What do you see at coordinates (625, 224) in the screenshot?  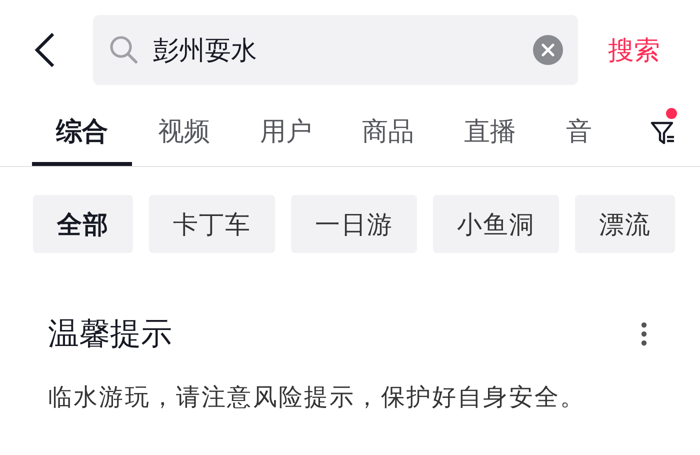 I see `filter-chip: 漂流` at bounding box center [625, 224].